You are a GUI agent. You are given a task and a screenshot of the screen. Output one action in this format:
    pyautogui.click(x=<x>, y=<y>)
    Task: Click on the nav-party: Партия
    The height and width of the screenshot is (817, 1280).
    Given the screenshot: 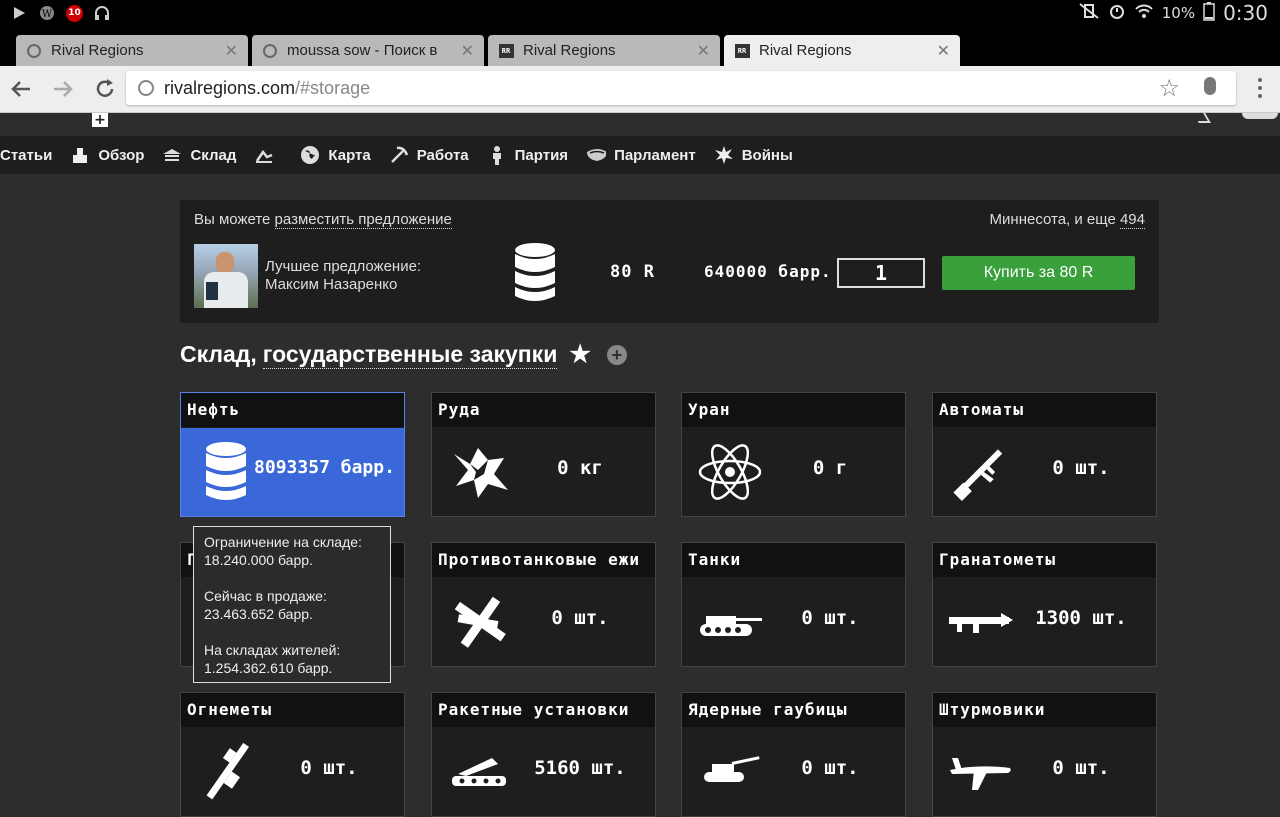 What is the action you would take?
    pyautogui.click(x=527, y=155)
    